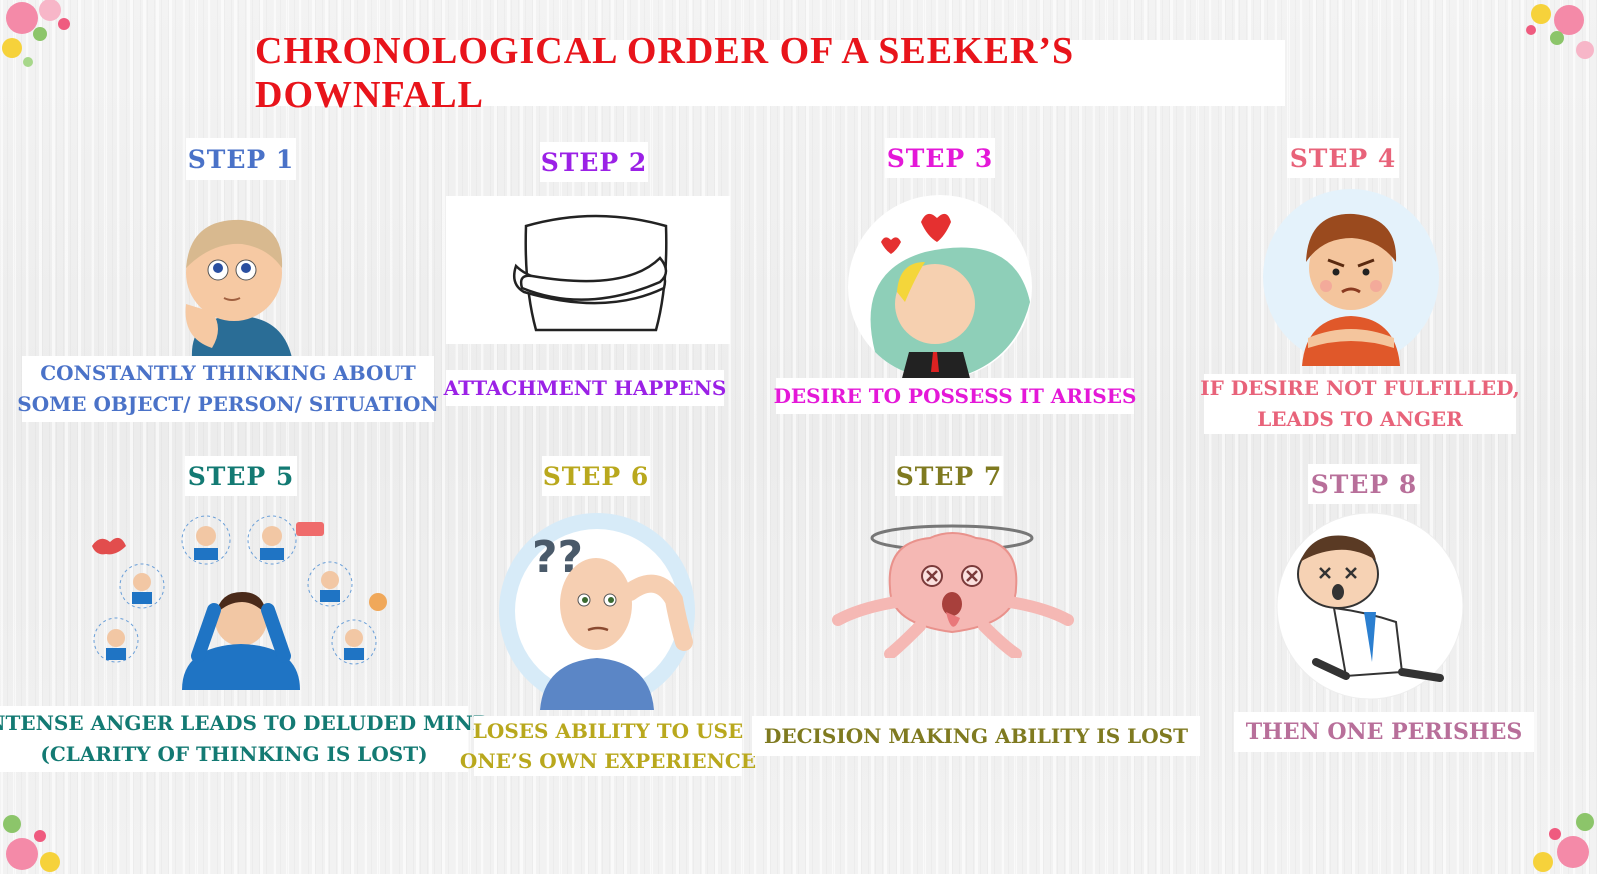  What do you see at coordinates (940, 288) in the screenshot?
I see `boy-with-hearts-illustration` at bounding box center [940, 288].